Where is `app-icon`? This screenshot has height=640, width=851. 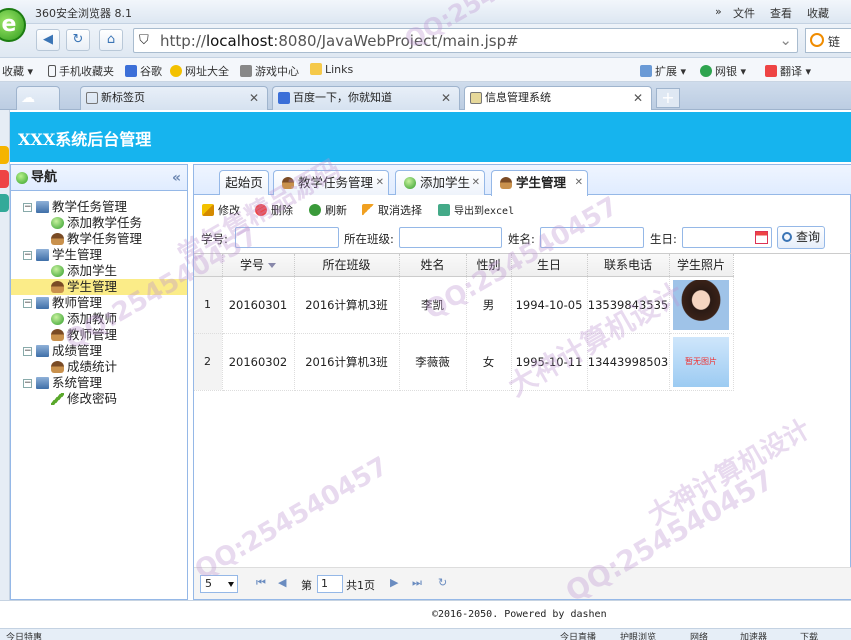
app-icon is located at coordinates (476, 98).